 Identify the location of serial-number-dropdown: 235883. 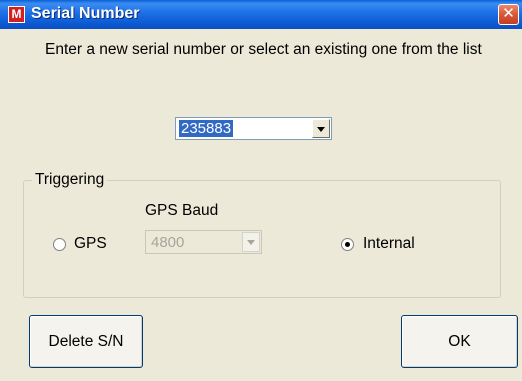
(253, 128).